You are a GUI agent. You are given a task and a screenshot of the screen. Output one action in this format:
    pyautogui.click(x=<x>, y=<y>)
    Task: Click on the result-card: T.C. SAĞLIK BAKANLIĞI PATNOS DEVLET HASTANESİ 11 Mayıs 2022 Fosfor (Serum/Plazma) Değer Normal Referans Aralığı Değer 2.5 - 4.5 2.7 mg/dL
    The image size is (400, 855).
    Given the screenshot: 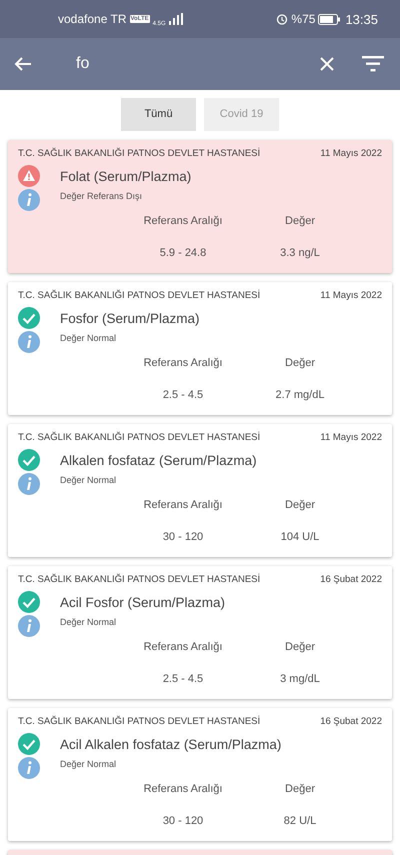 What is the action you would take?
    pyautogui.click(x=200, y=348)
    